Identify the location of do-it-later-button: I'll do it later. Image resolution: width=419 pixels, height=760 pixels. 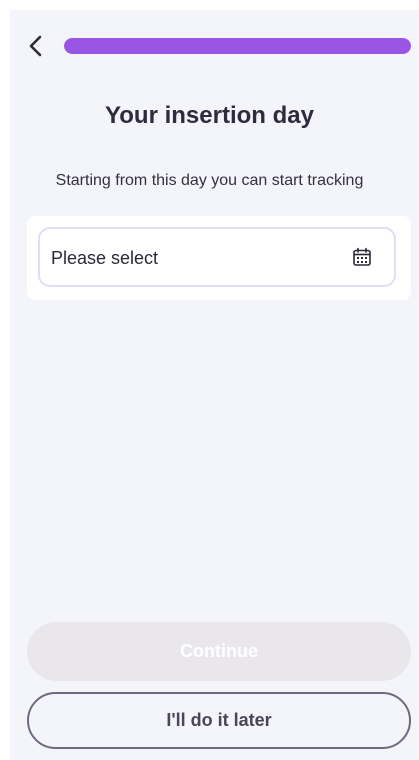
(219, 720).